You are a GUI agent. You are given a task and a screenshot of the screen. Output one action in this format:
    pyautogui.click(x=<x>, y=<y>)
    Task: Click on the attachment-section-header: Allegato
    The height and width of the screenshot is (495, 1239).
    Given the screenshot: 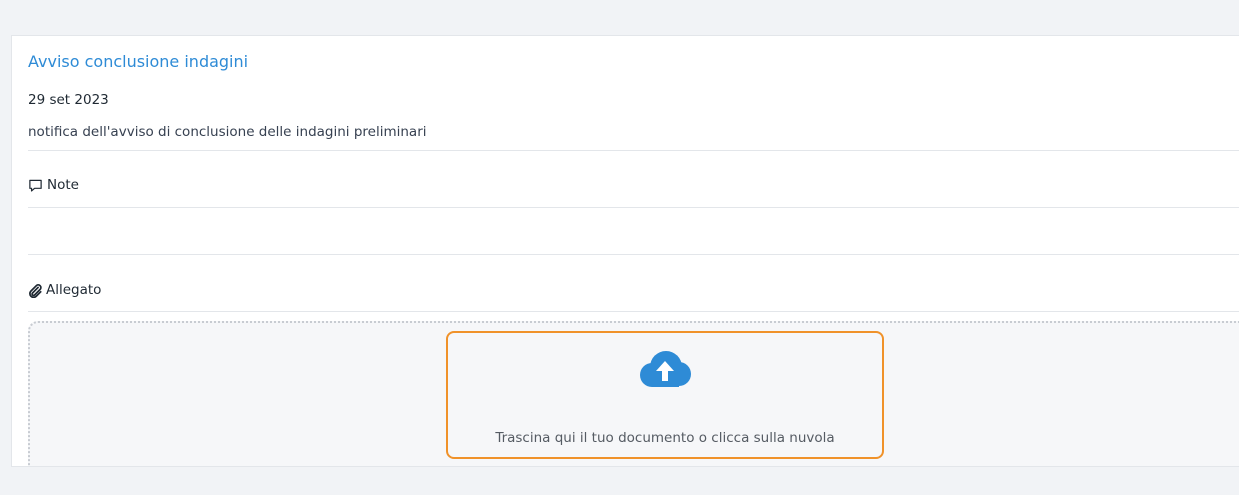 What is the action you would take?
    pyautogui.click(x=64, y=290)
    